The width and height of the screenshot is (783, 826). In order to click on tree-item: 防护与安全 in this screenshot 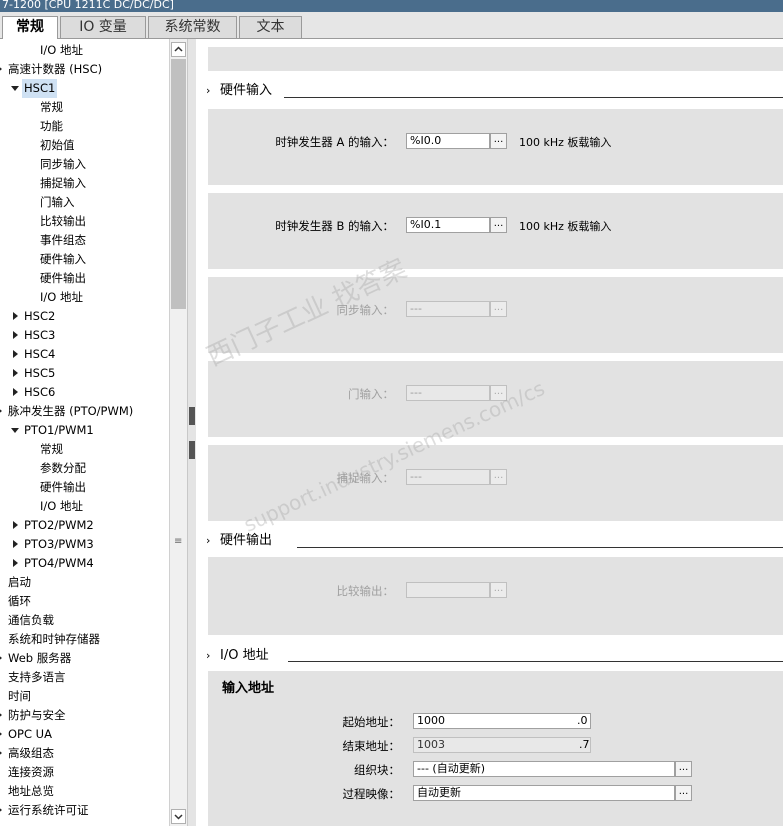, I will do `click(84, 715)`.